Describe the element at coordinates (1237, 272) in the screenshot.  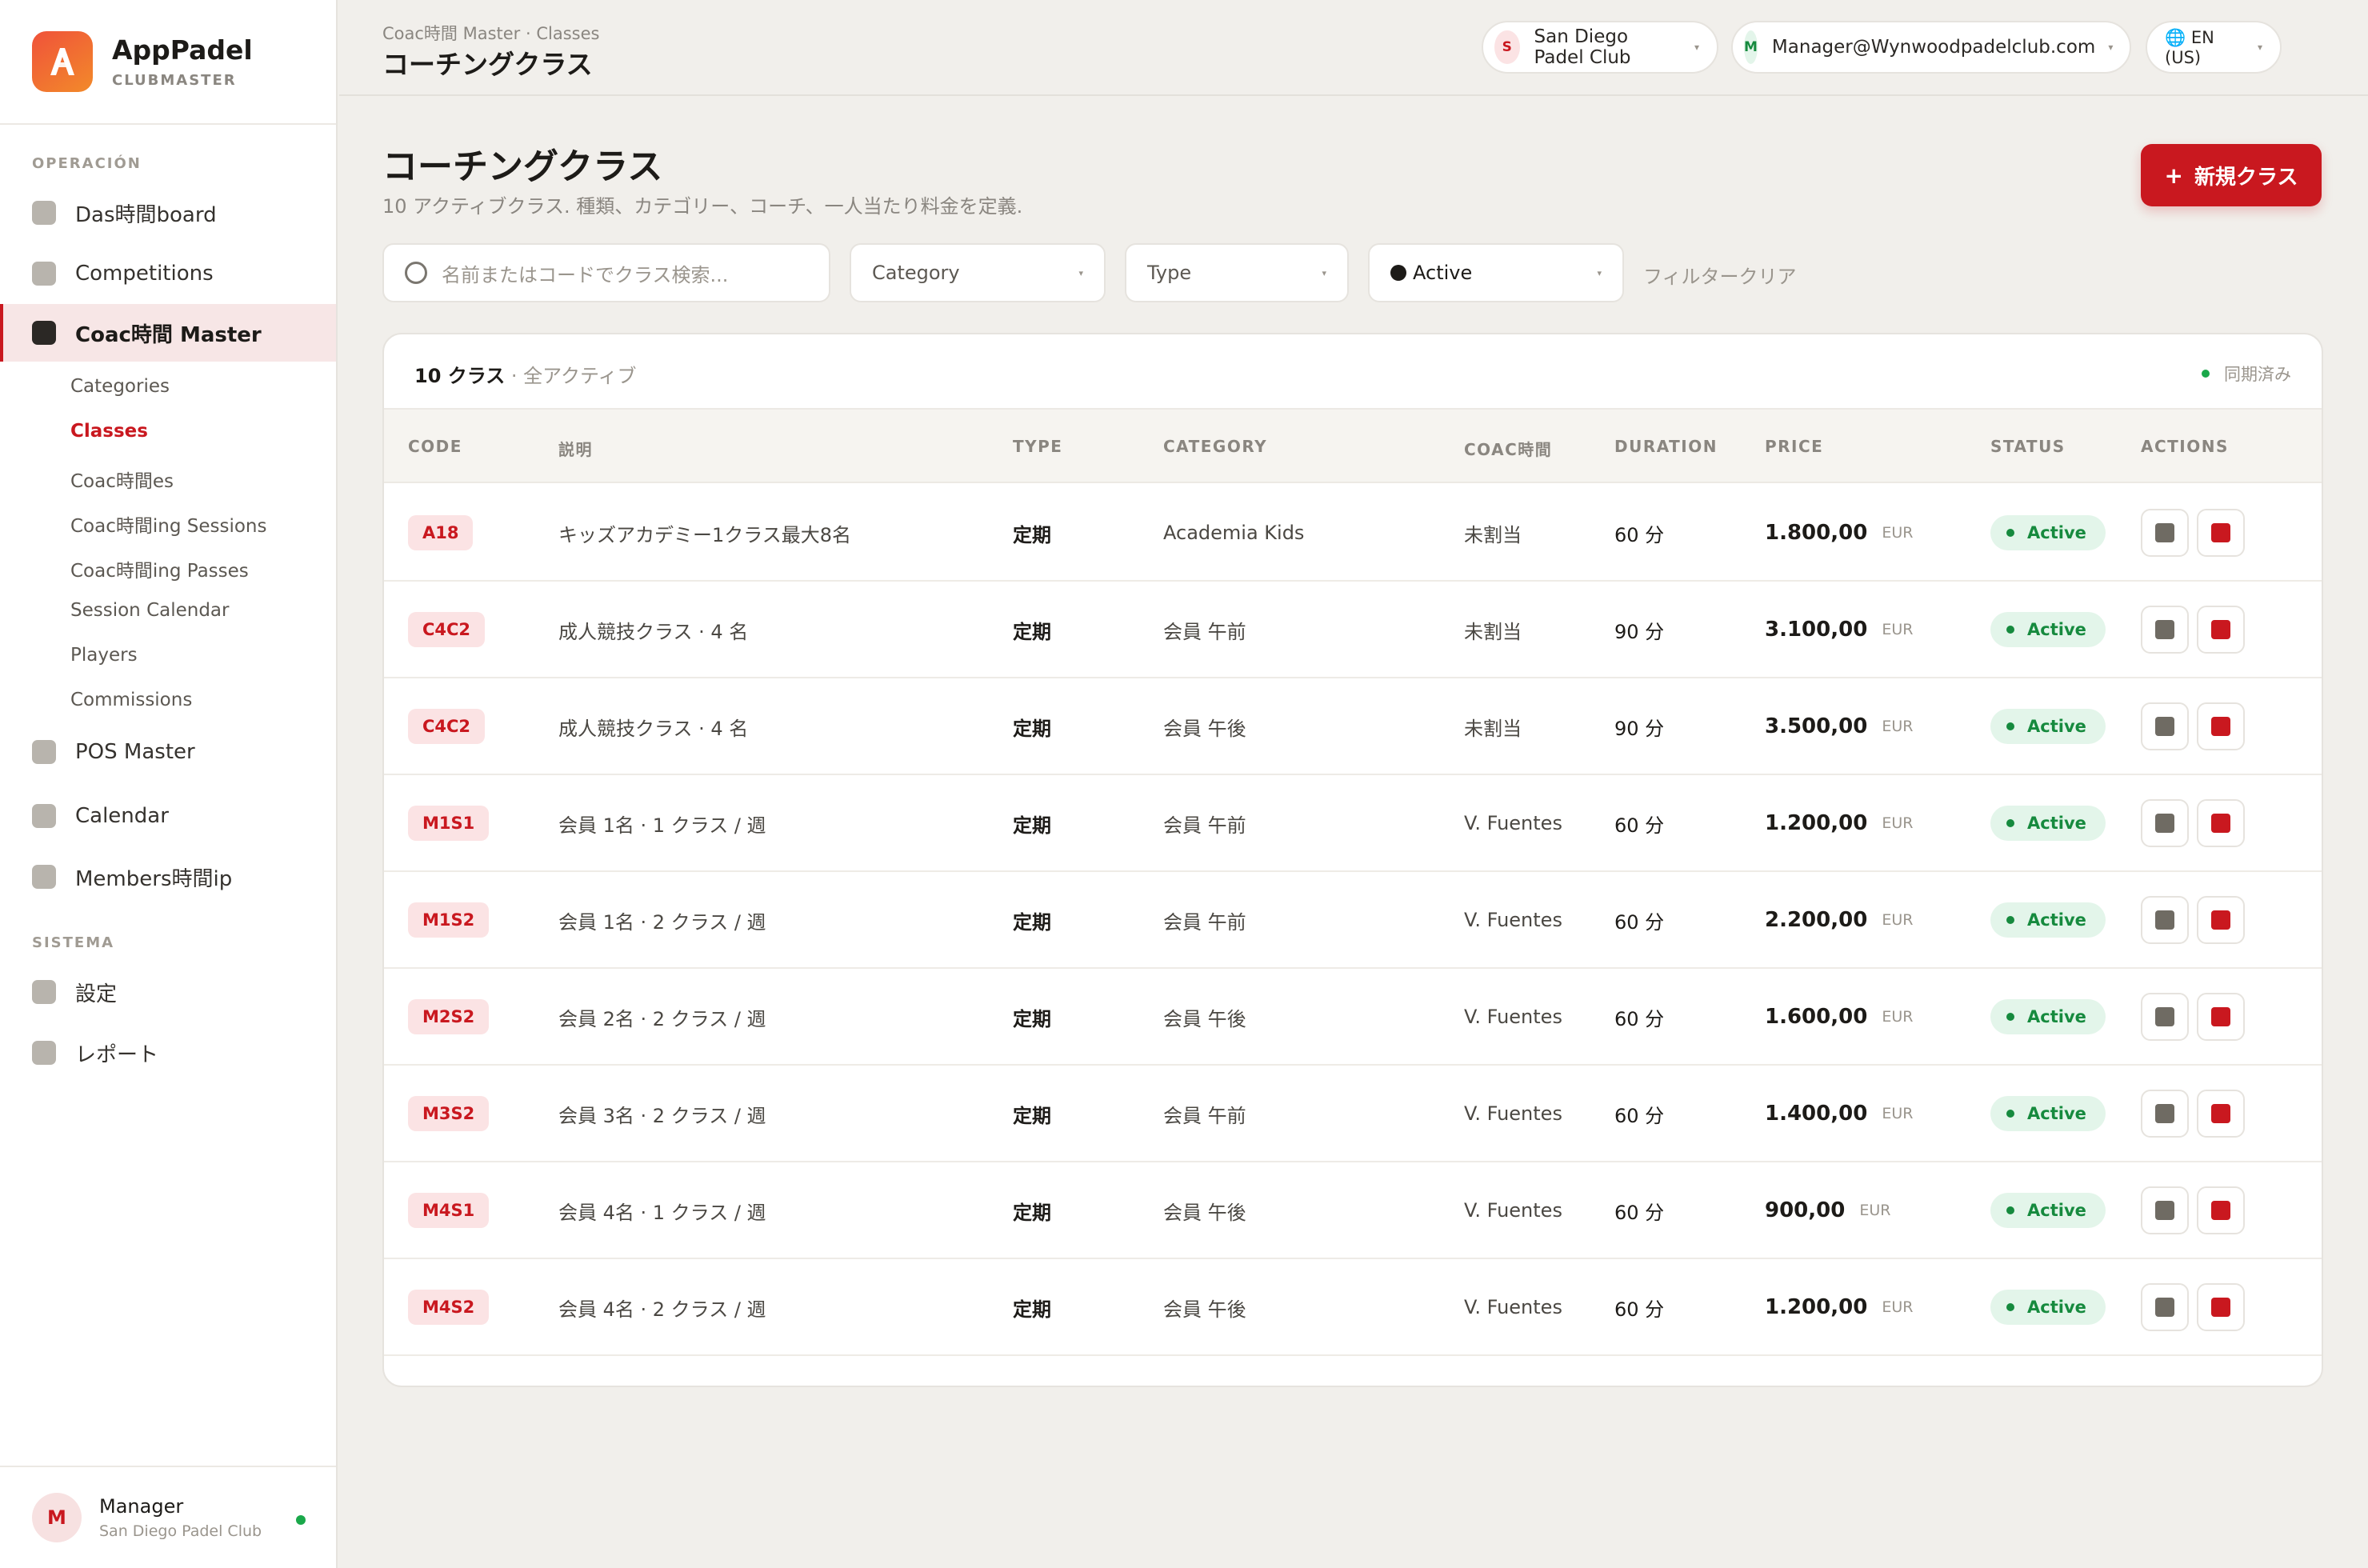
I see `type-filter: Type ▾` at that location.